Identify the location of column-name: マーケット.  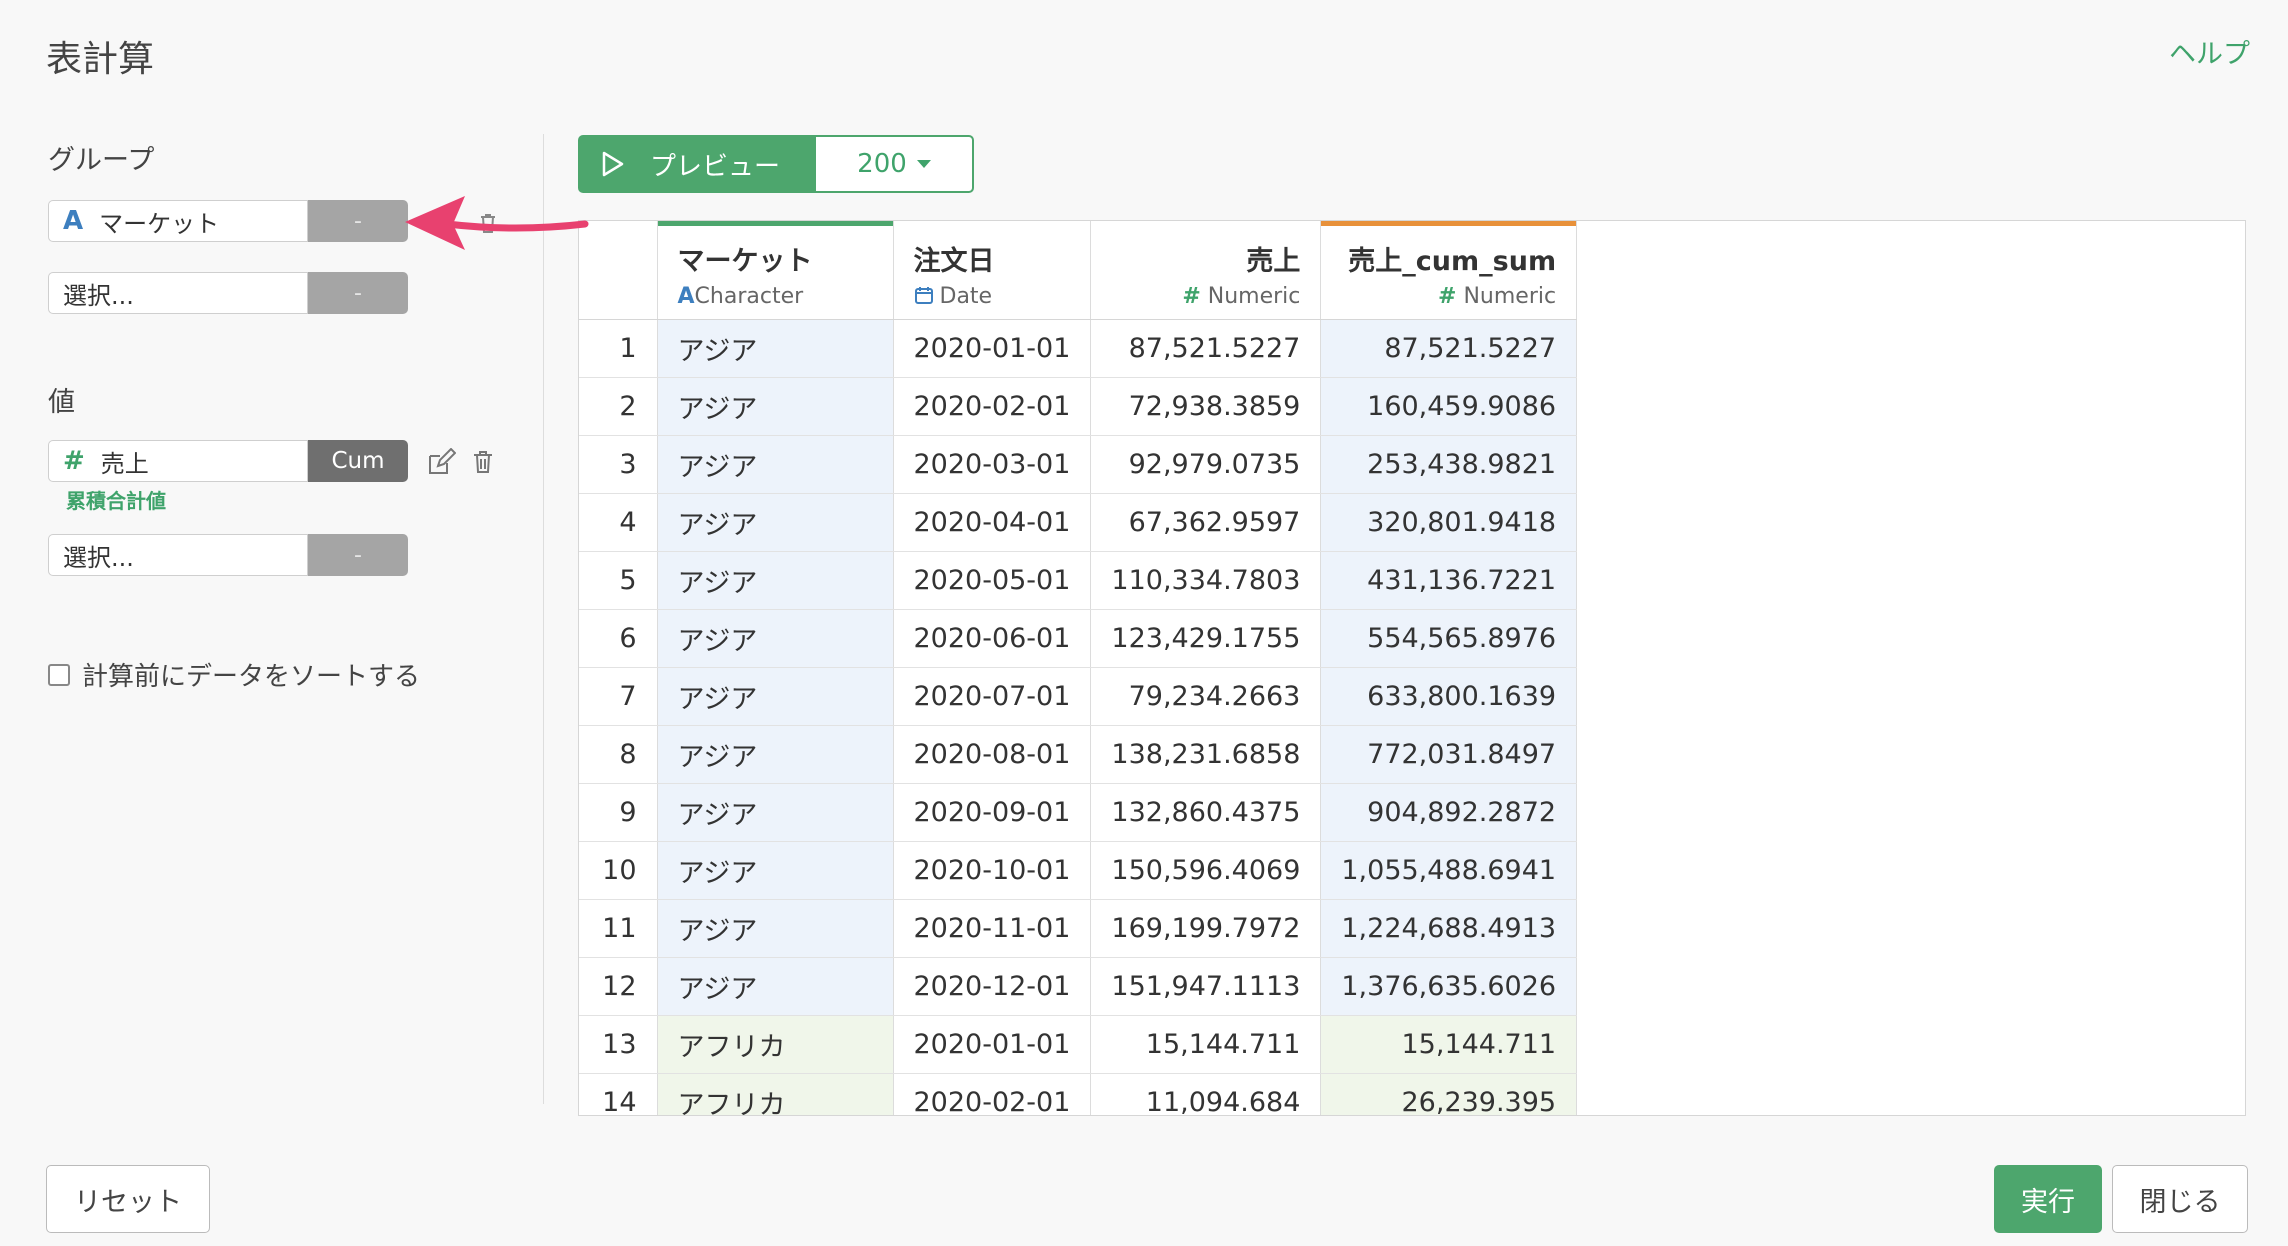
(745, 261).